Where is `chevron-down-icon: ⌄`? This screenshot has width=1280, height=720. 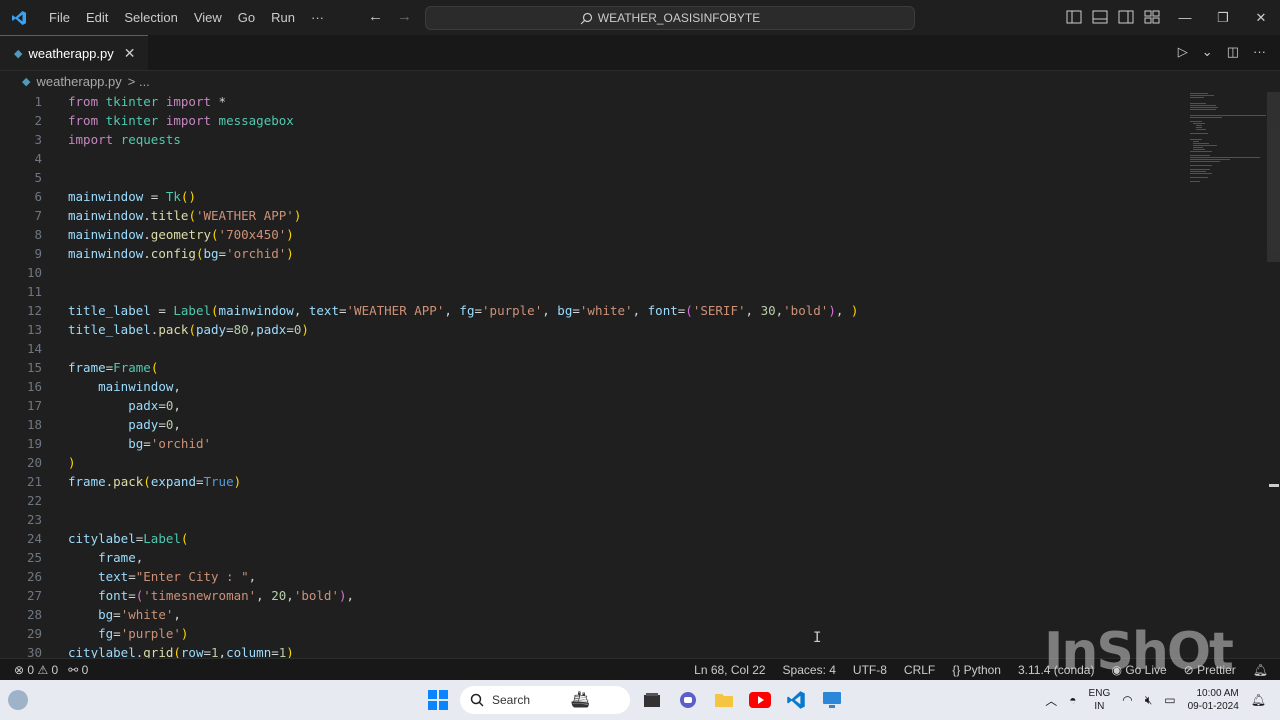
chevron-down-icon: ⌄ is located at coordinates (1207, 52).